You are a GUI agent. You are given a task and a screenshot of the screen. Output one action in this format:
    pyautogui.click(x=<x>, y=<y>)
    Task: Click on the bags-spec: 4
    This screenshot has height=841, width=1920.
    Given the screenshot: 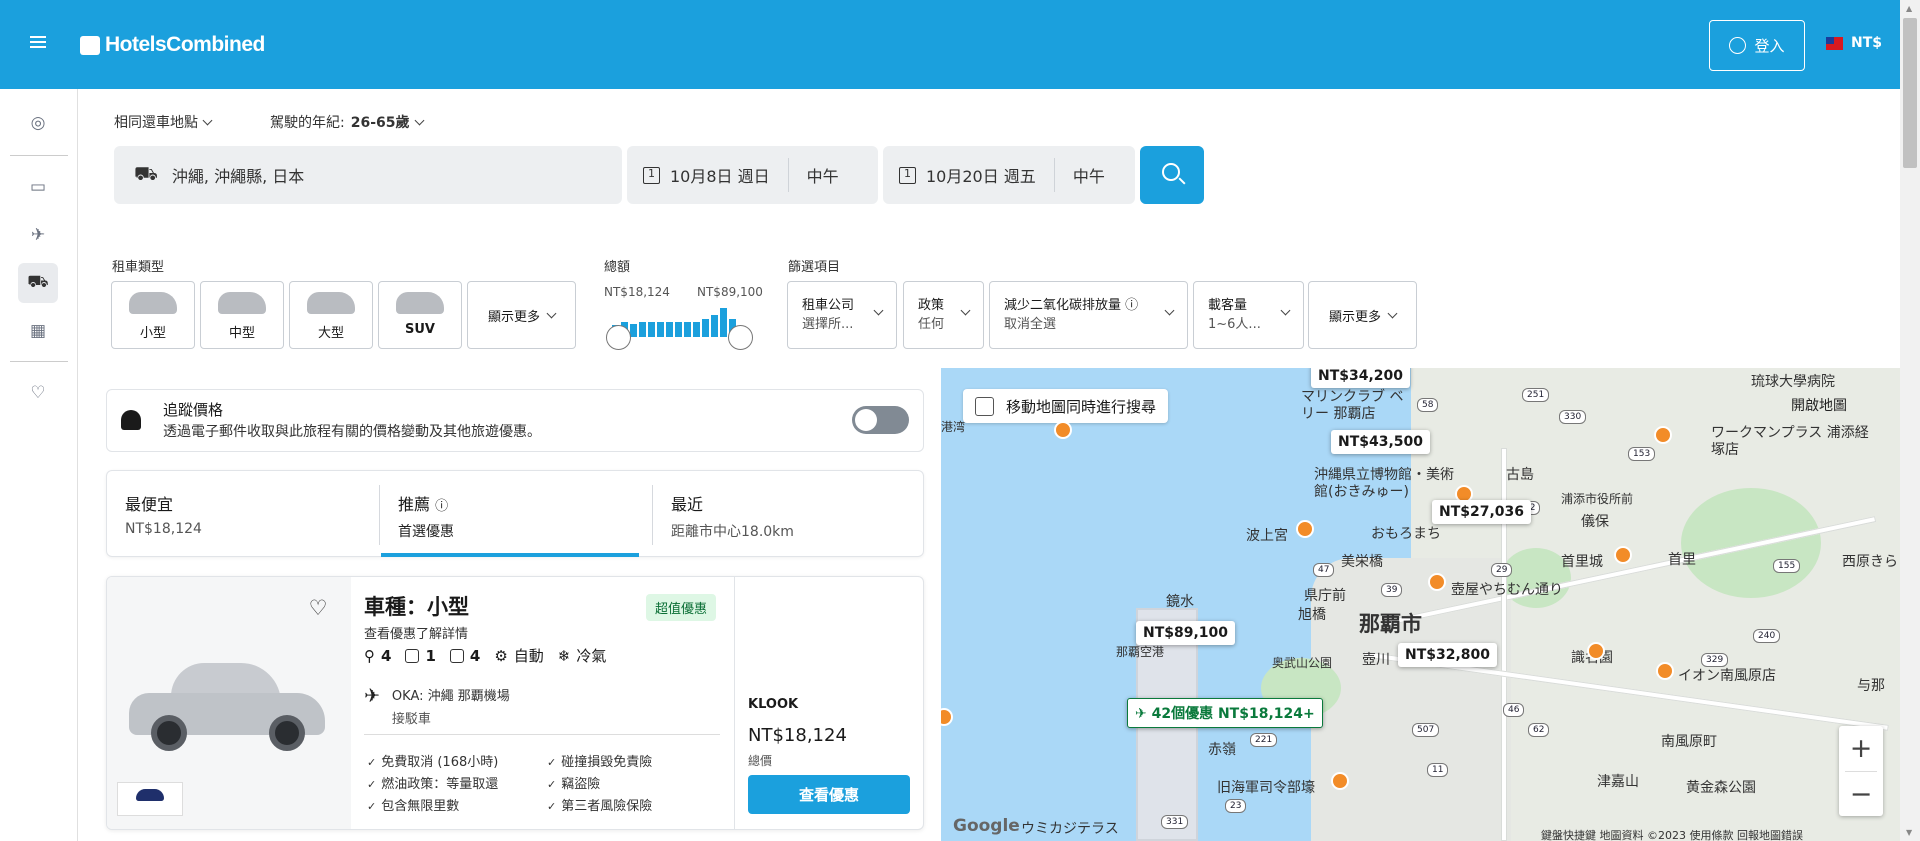 What is the action you would take?
    pyautogui.click(x=464, y=655)
    